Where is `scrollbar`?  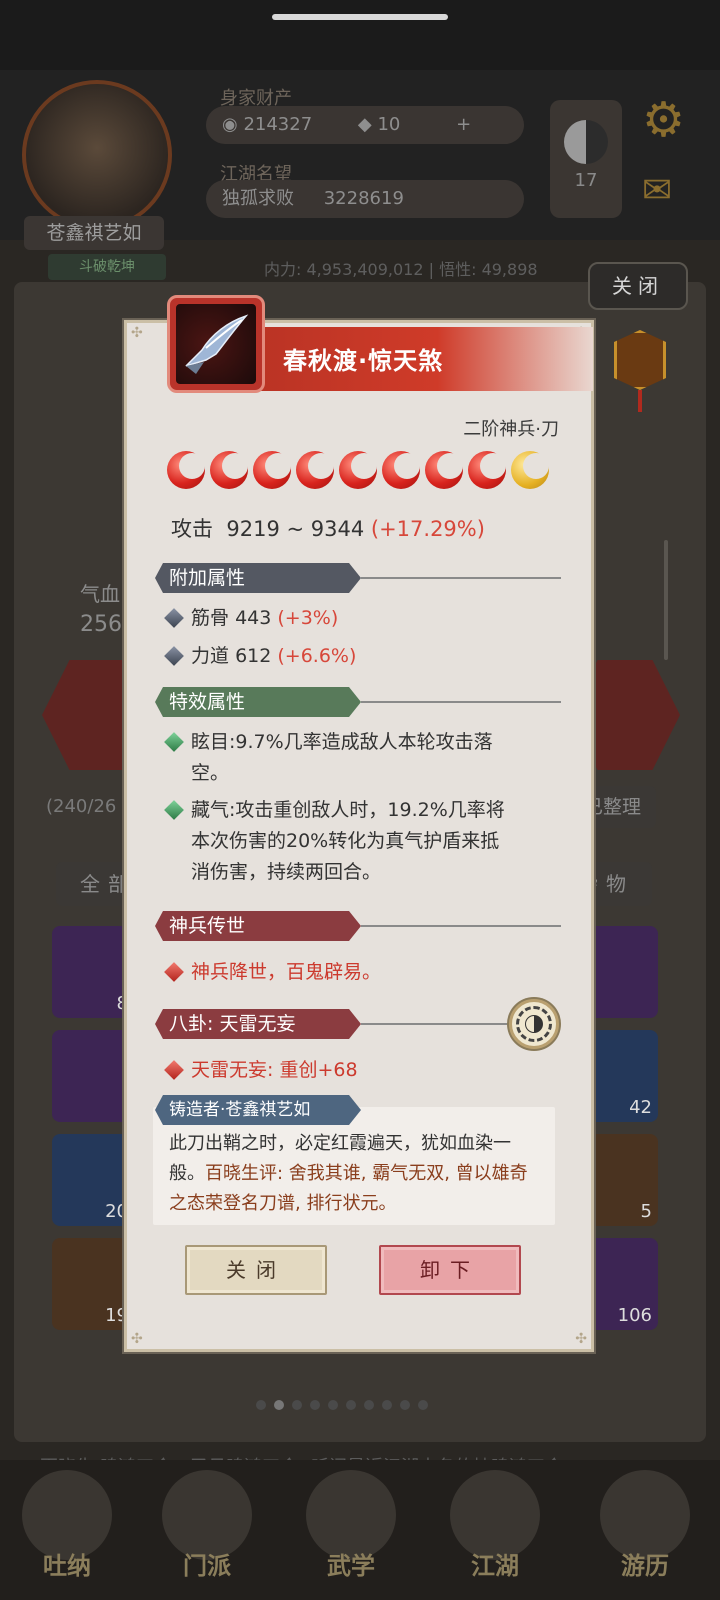
scrollbar is located at coordinates (666, 600).